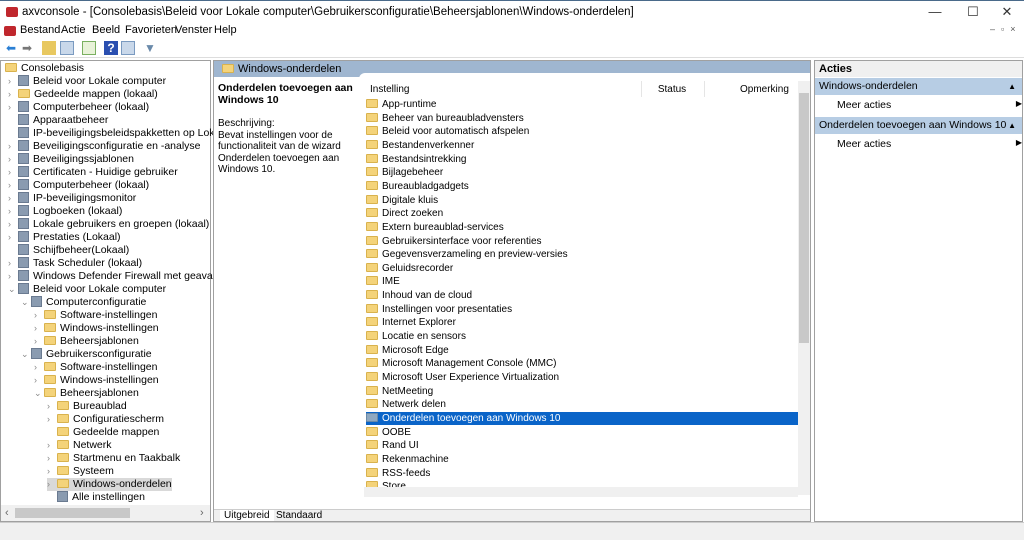  What do you see at coordinates (68, 250) in the screenshot?
I see `tree-item: Schijfbeheer(Lokaal)` at bounding box center [68, 250].